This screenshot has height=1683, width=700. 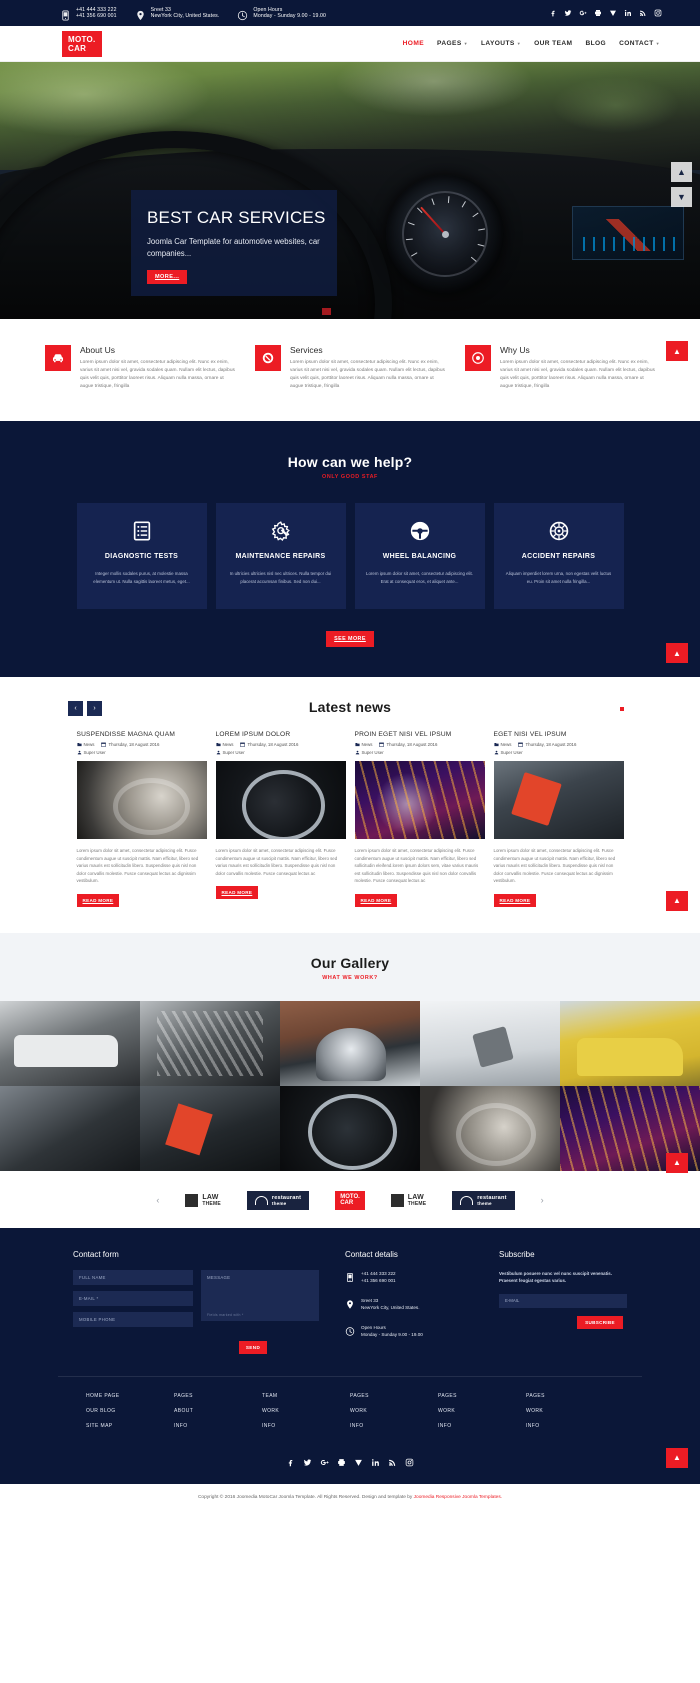 I want to click on mobile-phone-input: MOBILE PHONE, so click(x=133, y=1319).